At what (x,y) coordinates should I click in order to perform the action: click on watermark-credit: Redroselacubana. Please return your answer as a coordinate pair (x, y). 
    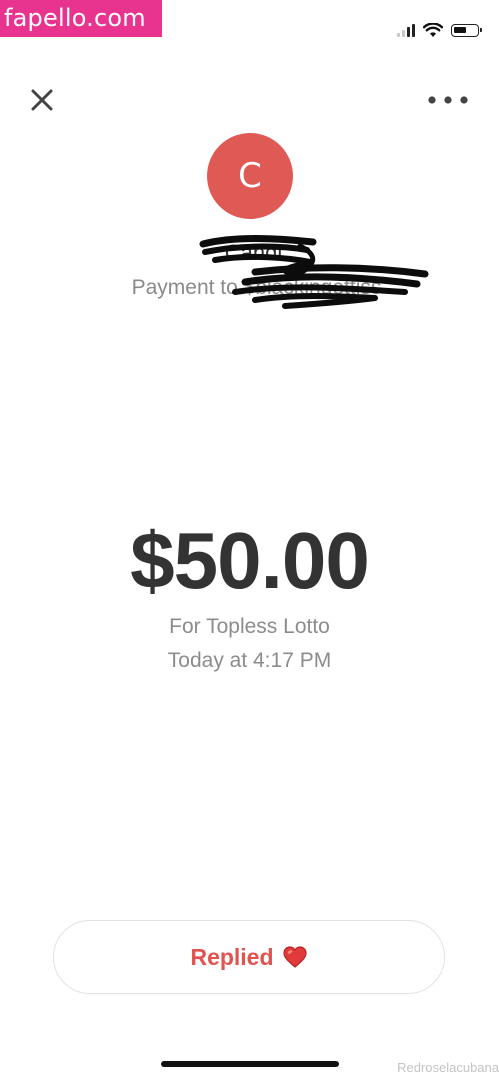
    Looking at the image, I should click on (448, 1067).